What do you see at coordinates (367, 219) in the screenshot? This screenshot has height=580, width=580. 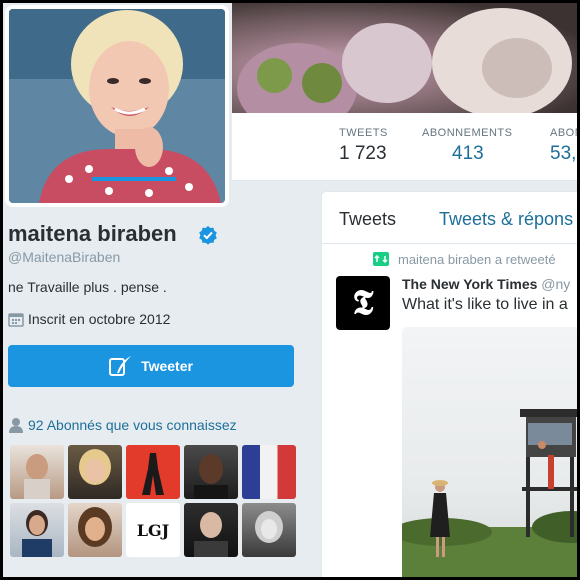 I see `tab-tweets: Tweets` at bounding box center [367, 219].